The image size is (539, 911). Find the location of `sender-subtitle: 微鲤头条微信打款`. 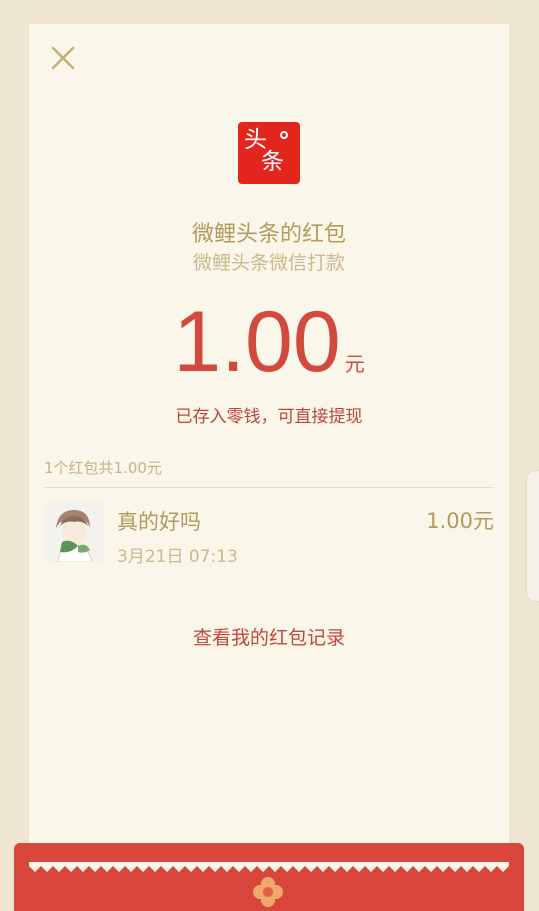

sender-subtitle: 微鲤头条微信打款 is located at coordinates (268, 263).